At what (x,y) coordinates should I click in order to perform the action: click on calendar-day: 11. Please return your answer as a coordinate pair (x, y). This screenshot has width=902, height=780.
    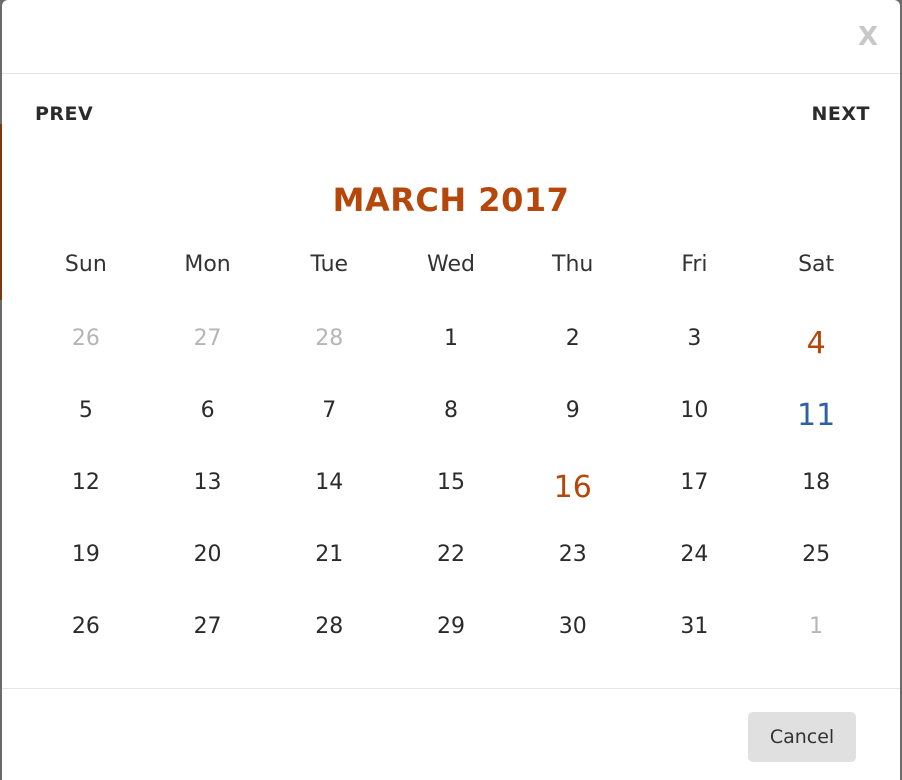
    Looking at the image, I should click on (816, 410).